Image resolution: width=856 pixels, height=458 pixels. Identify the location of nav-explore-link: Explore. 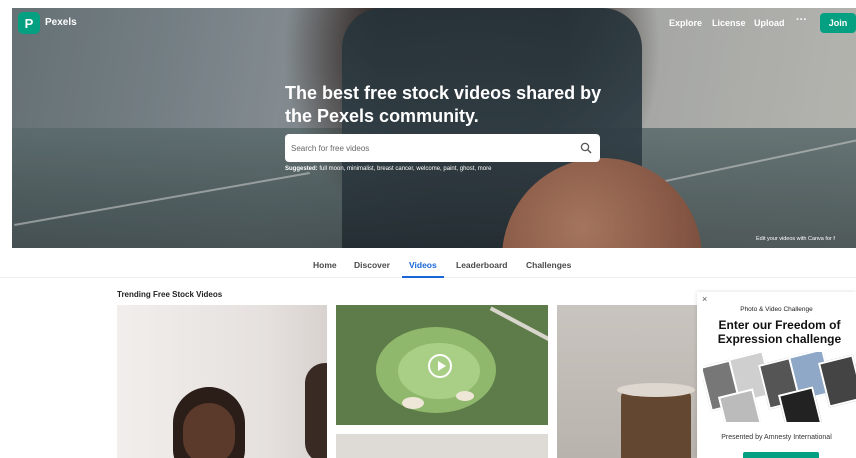
(685, 23).